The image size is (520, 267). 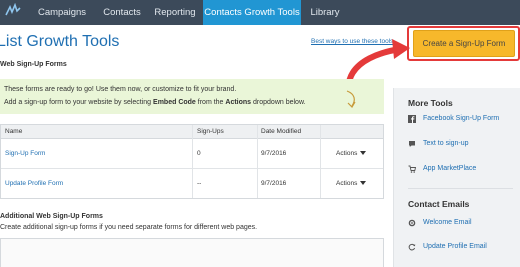 What do you see at coordinates (325, 12) in the screenshot?
I see `nav-library: Library` at bounding box center [325, 12].